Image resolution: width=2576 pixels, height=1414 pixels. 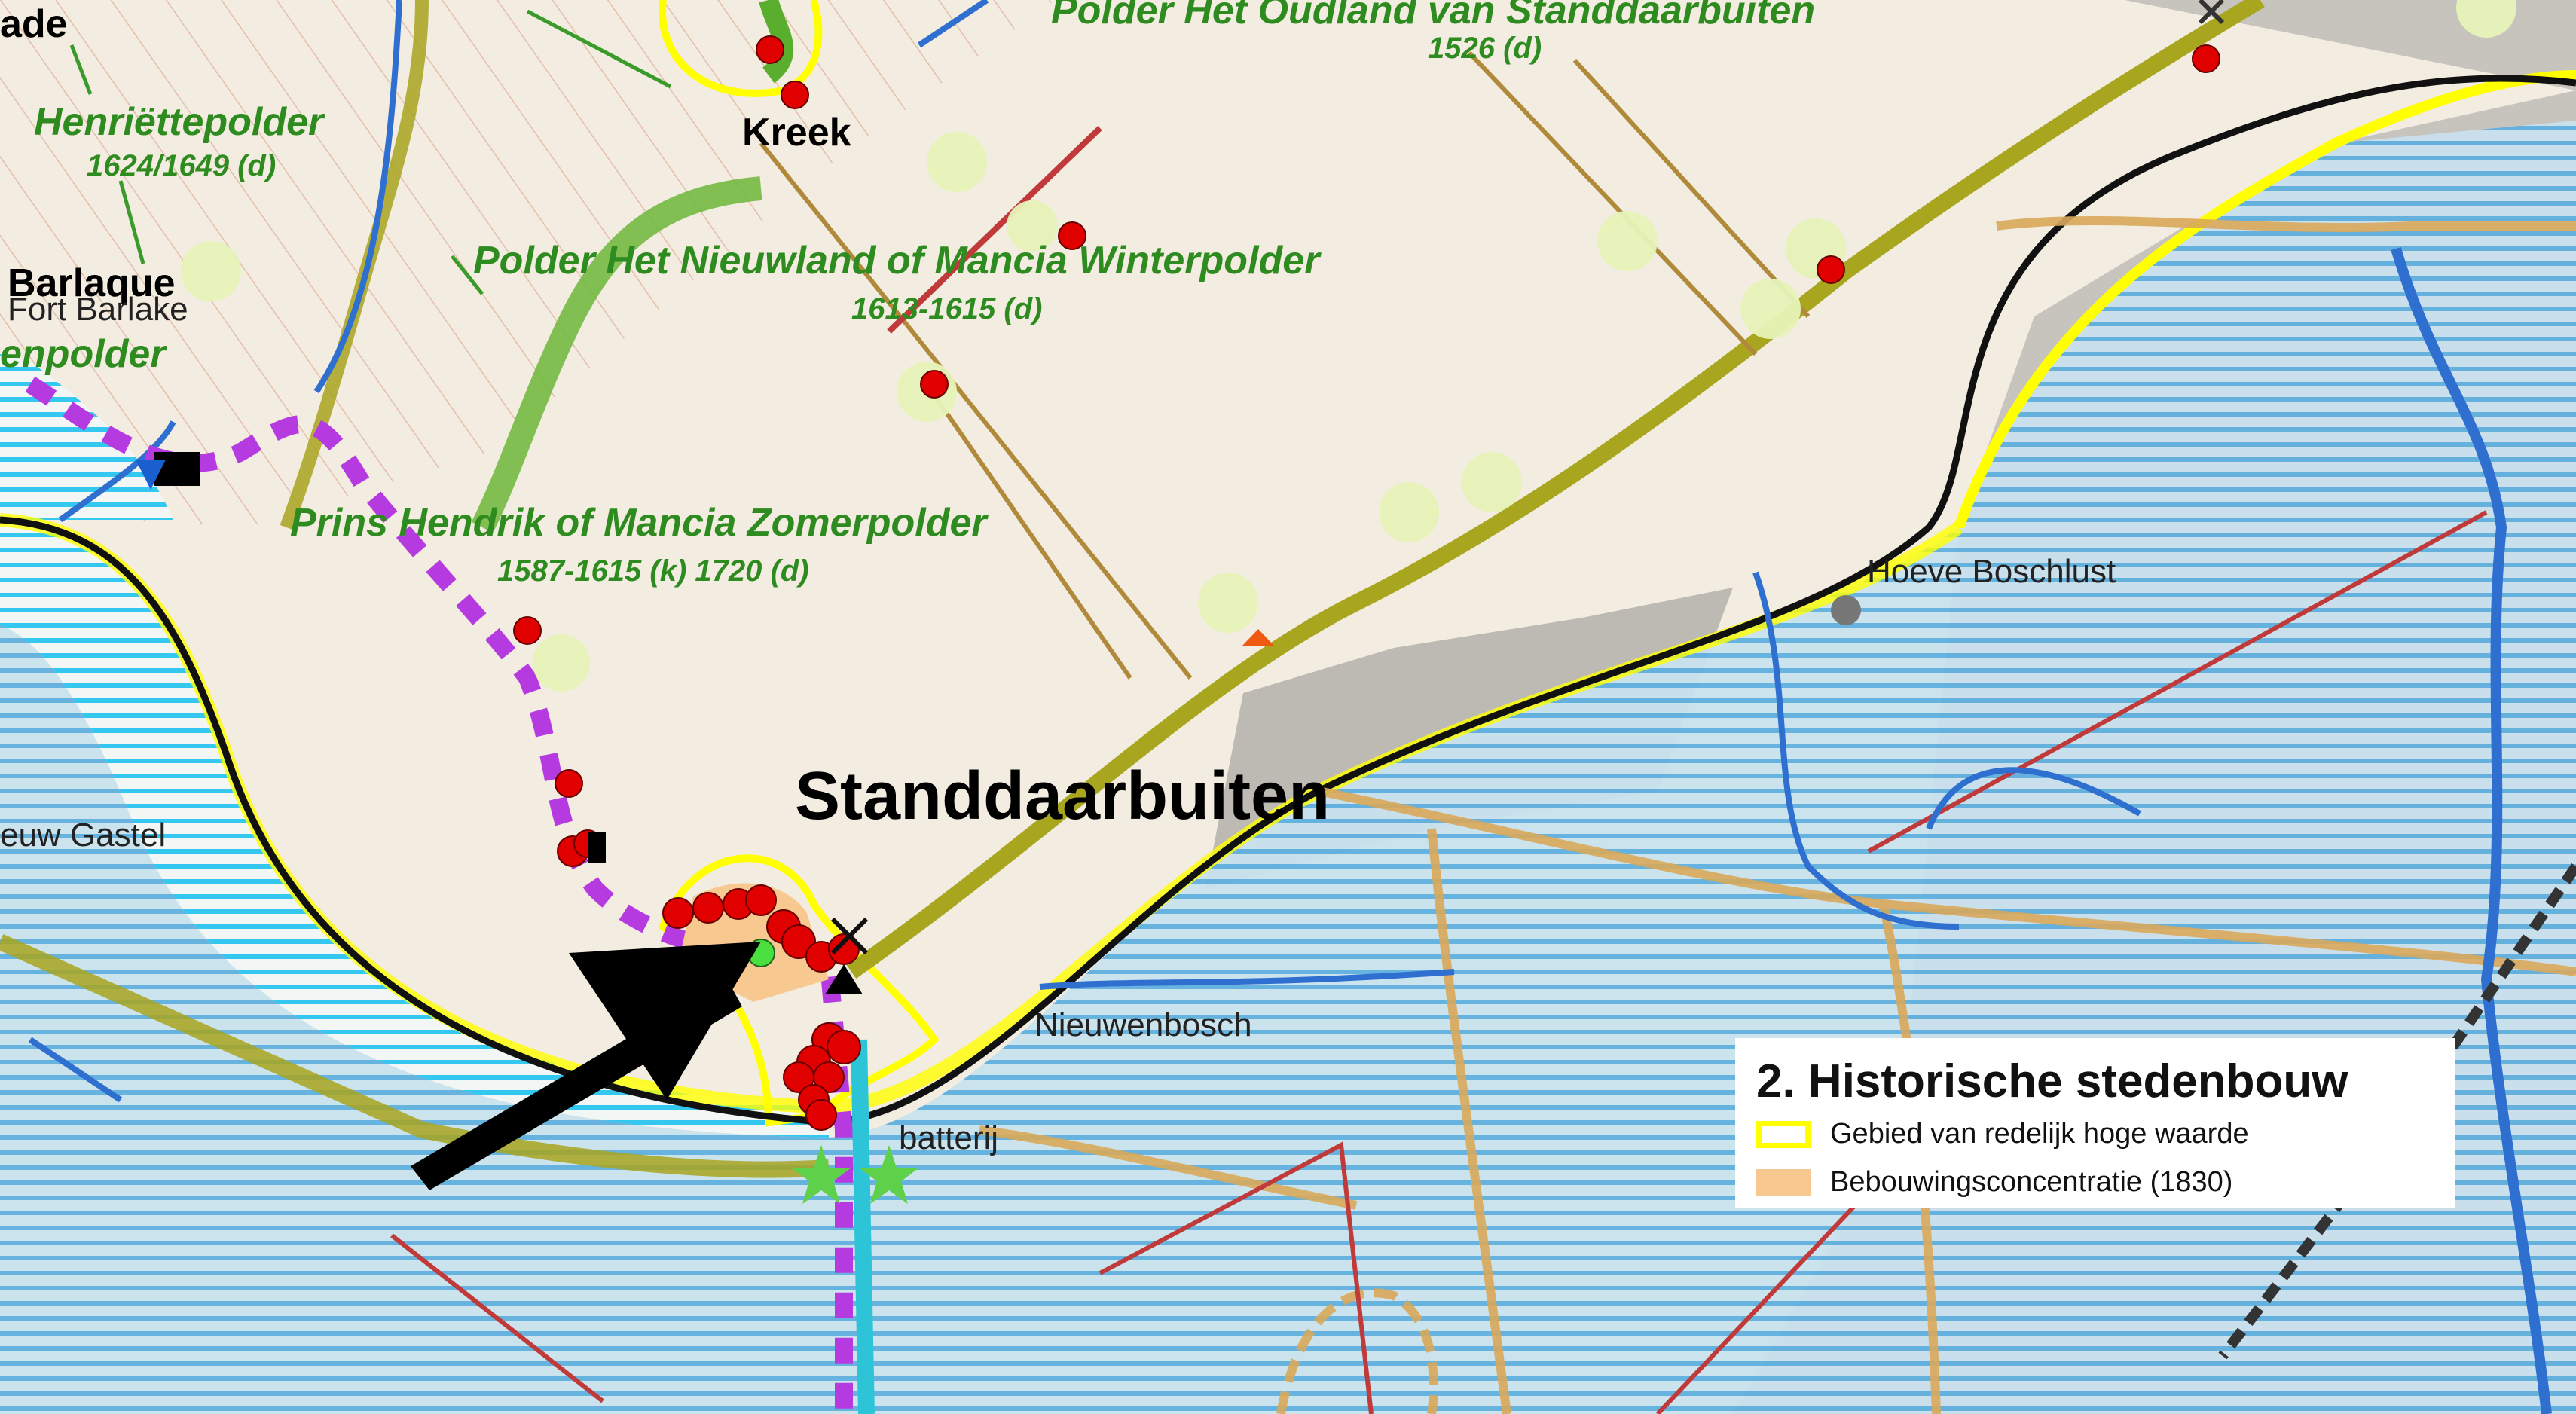 What do you see at coordinates (83, 354) in the screenshot?
I see `label-enpolder: enpolder` at bounding box center [83, 354].